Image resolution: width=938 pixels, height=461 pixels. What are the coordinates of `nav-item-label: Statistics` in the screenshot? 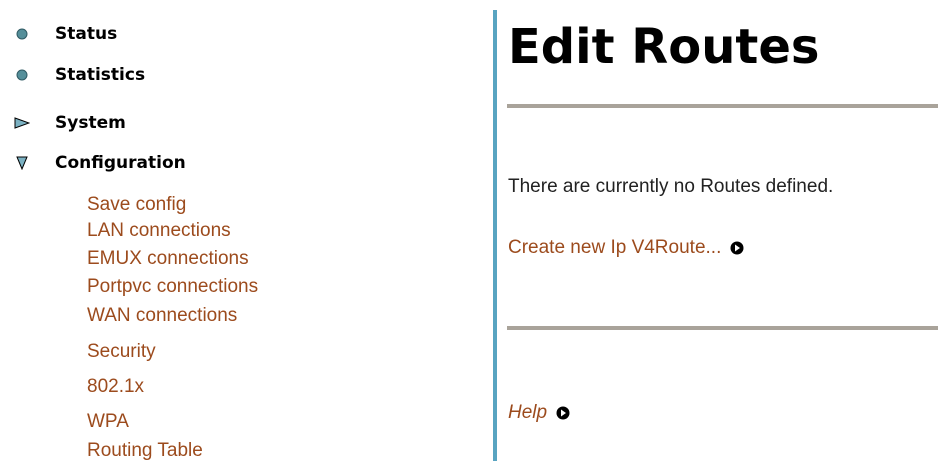 It's located at (100, 75).